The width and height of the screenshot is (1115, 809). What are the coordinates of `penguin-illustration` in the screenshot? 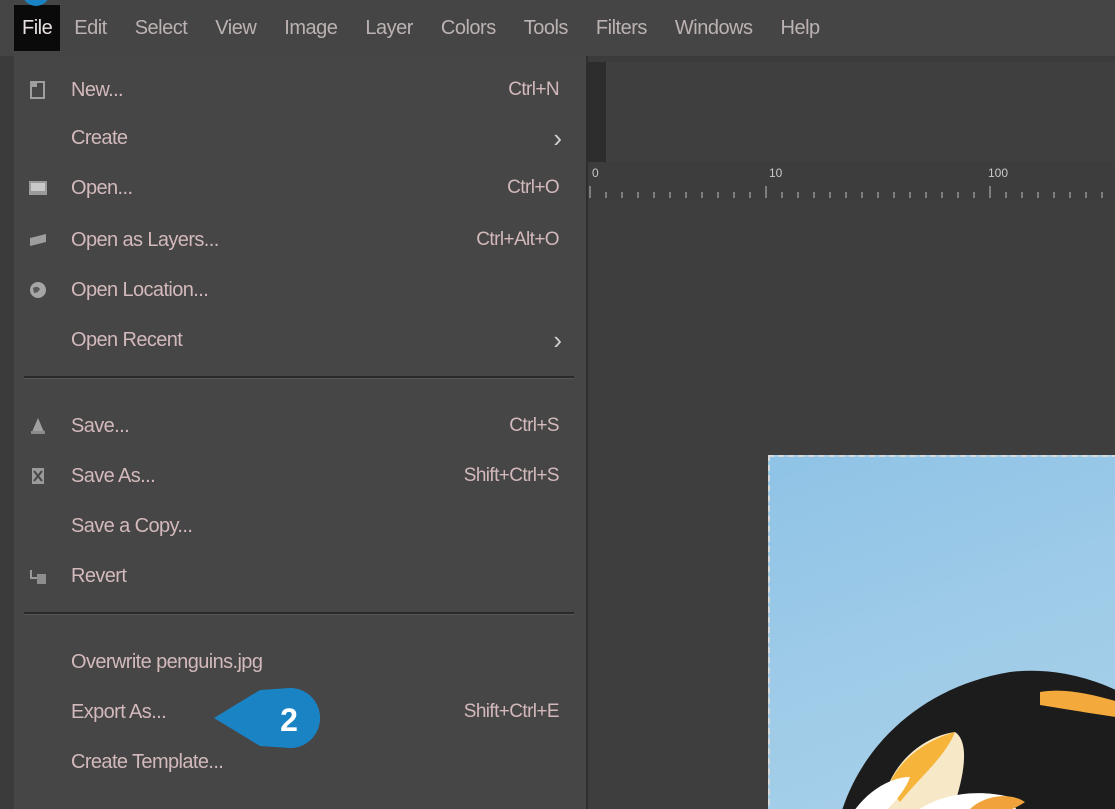 It's located at (978, 739).